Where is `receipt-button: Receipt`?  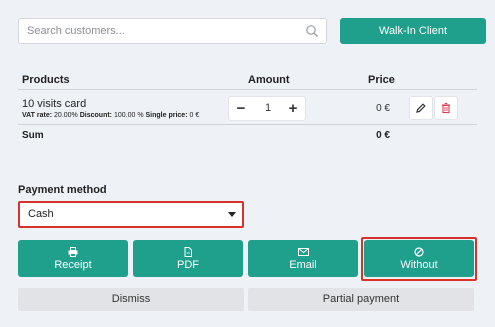
receipt-button: Receipt is located at coordinates (73, 258).